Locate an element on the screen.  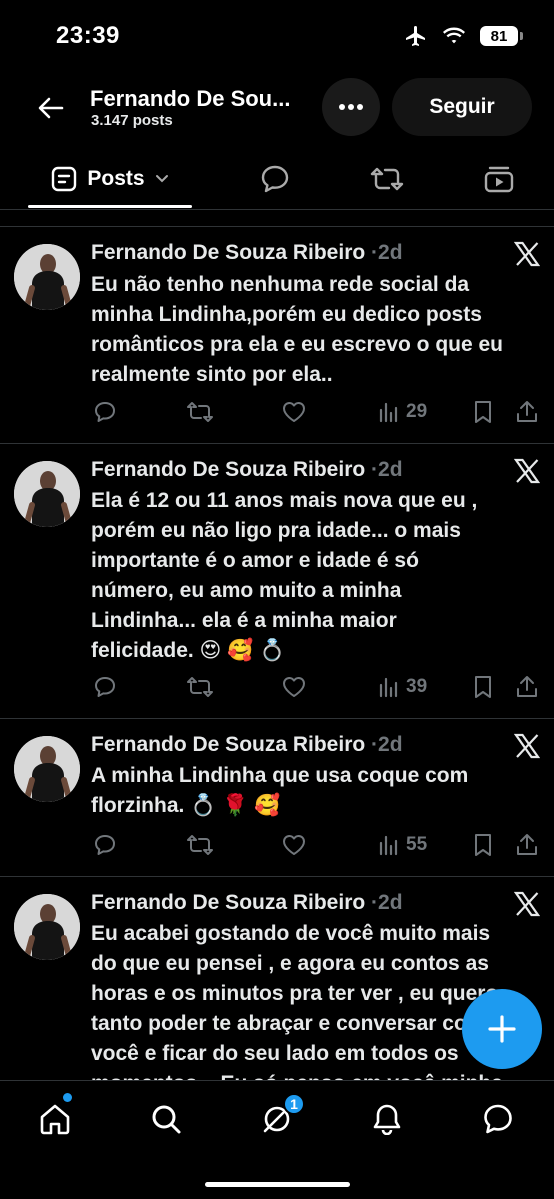
tab-posts: Posts is located at coordinates (110, 179).